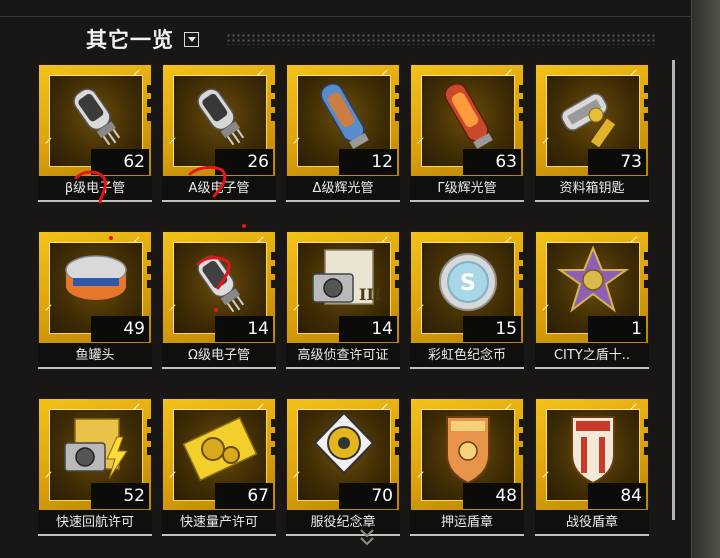 The image size is (720, 558). I want to click on fish-can-icon, so click(96, 277).